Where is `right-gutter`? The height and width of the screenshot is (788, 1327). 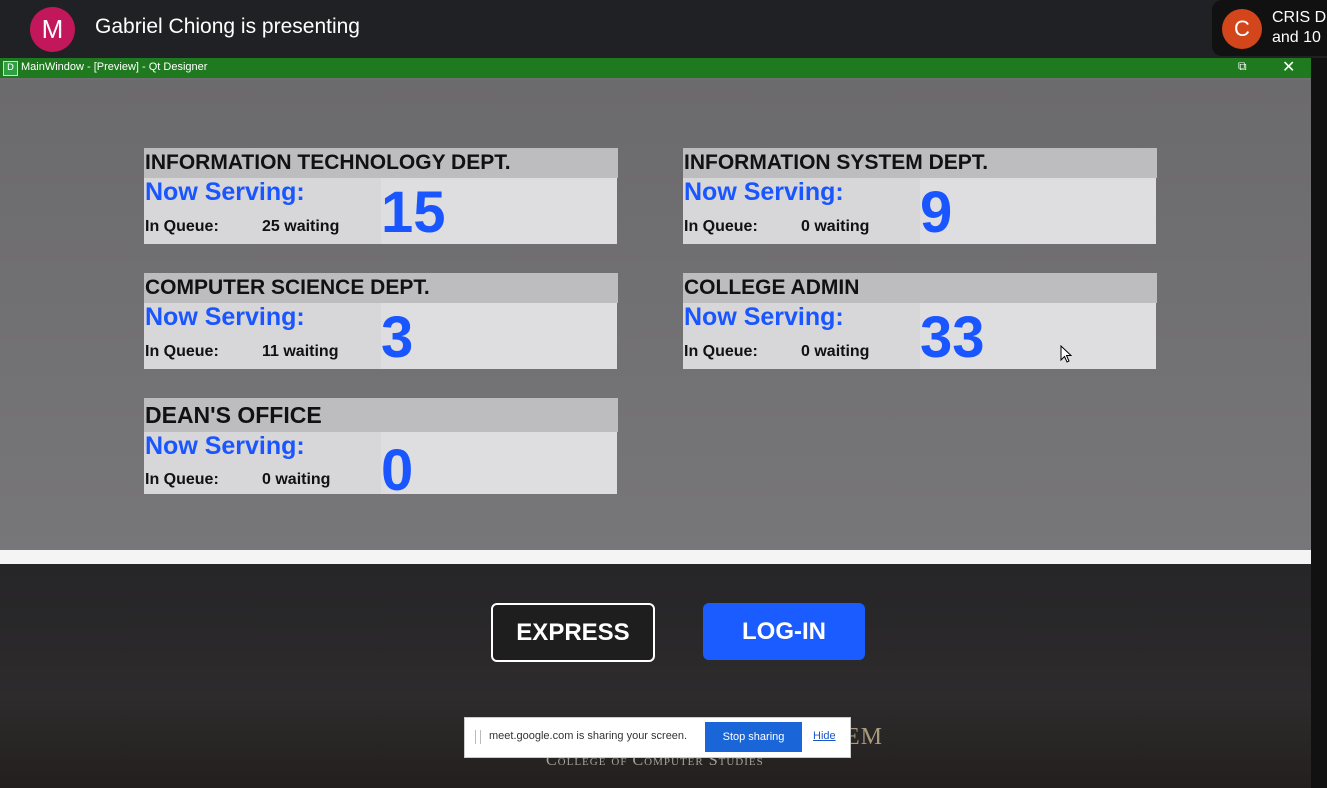 right-gutter is located at coordinates (1319, 423).